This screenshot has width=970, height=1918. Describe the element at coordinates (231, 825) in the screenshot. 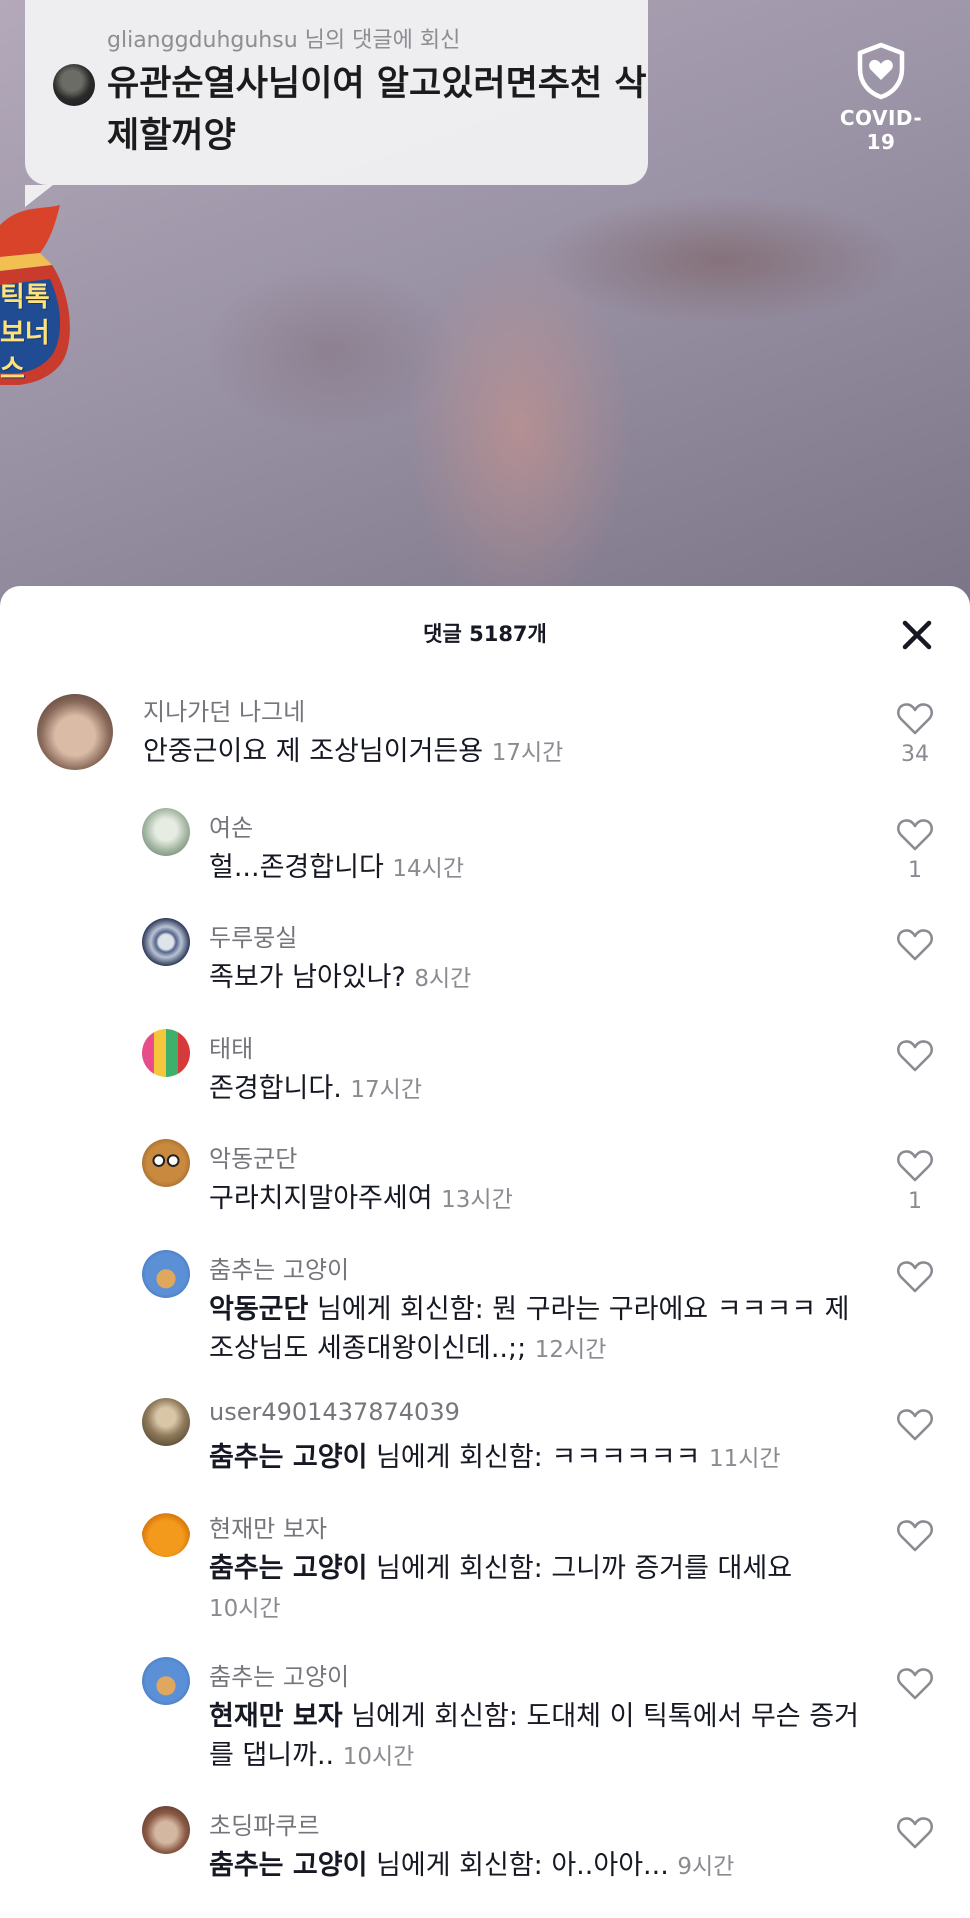

I see `comment-username: 여손` at that location.